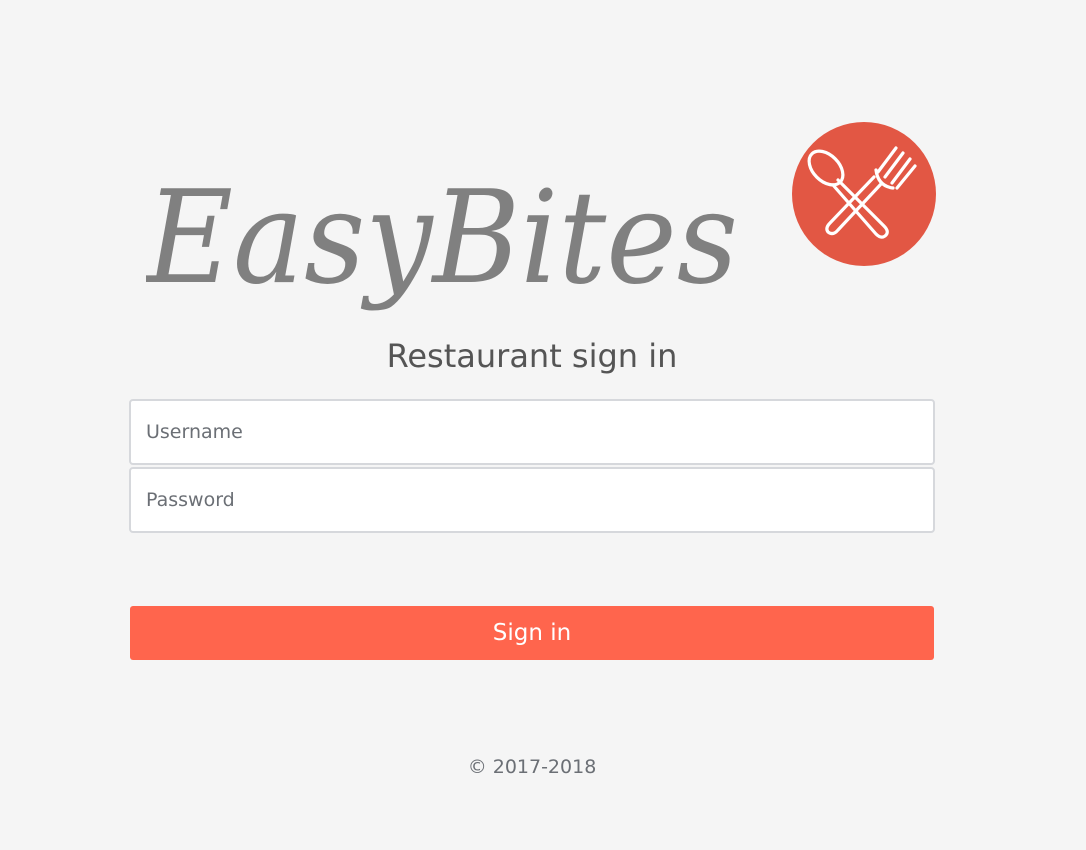 Image resolution: width=1086 pixels, height=850 pixels. I want to click on footer-copyright: © 2017-2018, so click(532, 767).